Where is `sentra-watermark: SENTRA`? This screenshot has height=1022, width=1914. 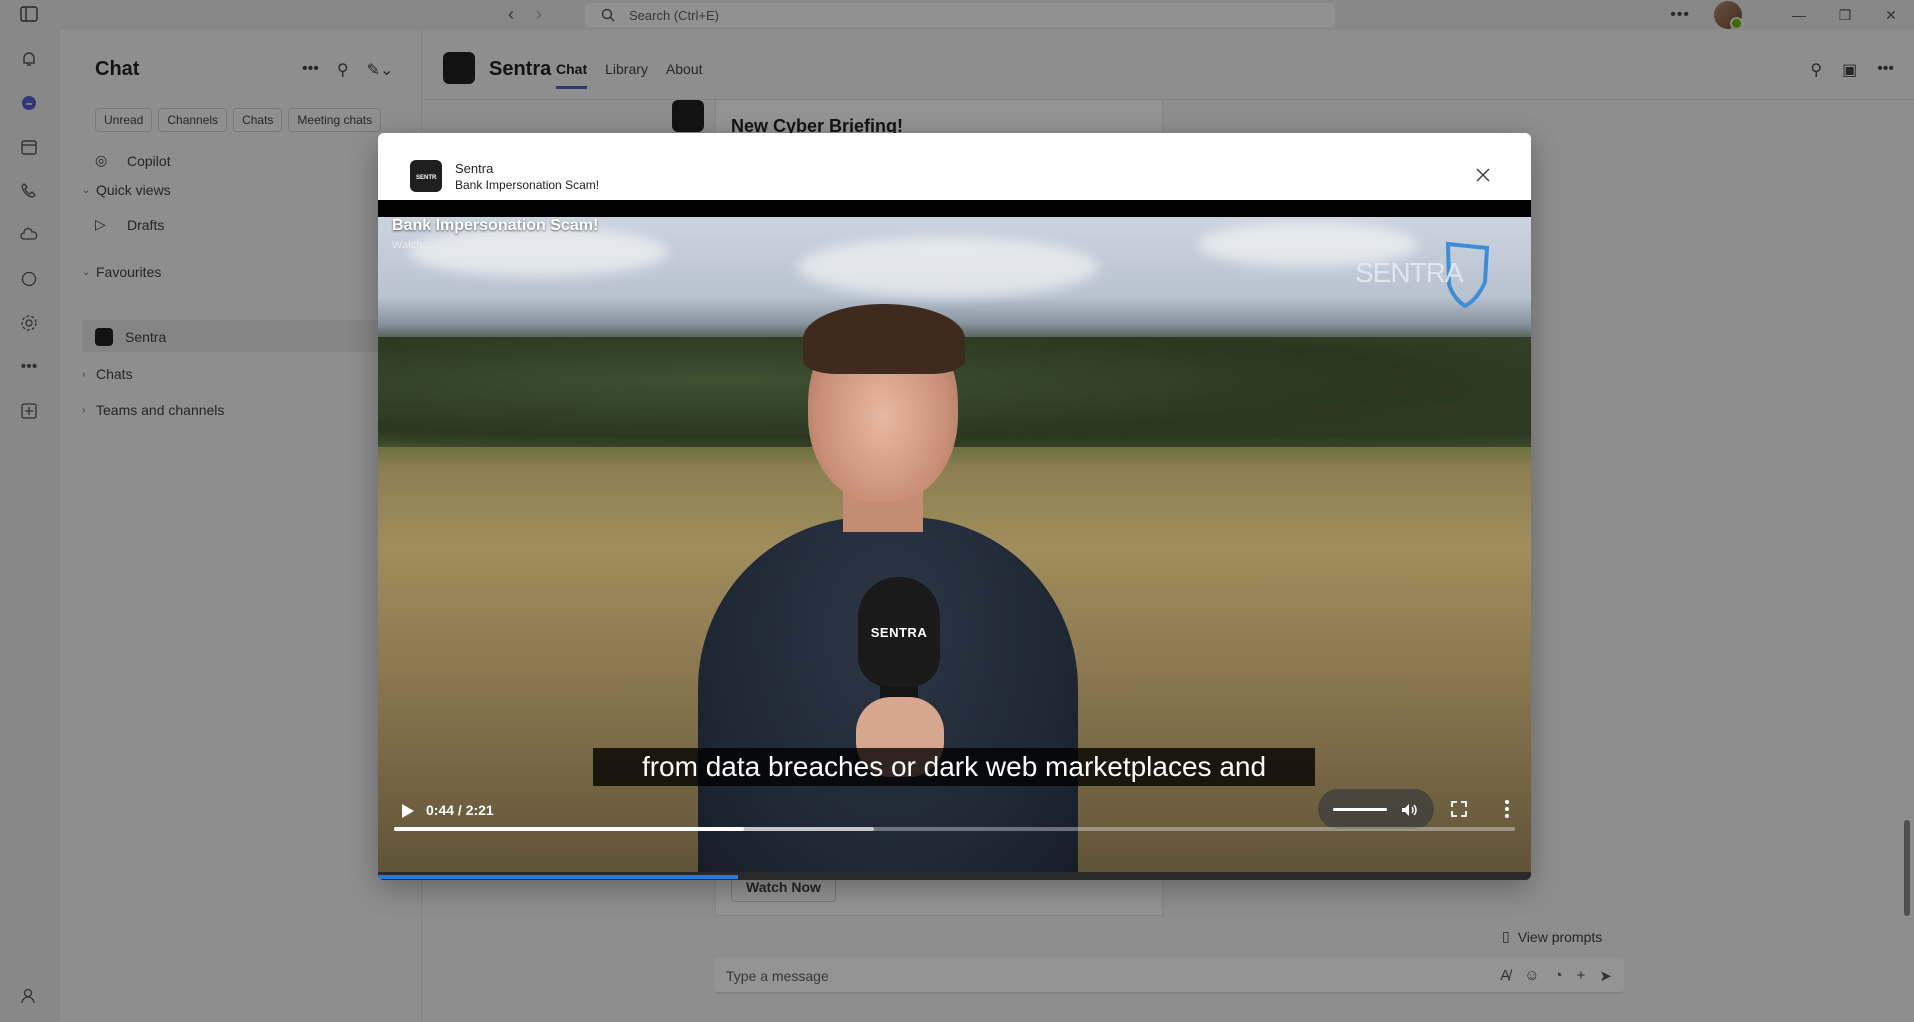 sentra-watermark: SENTRA is located at coordinates (1422, 275).